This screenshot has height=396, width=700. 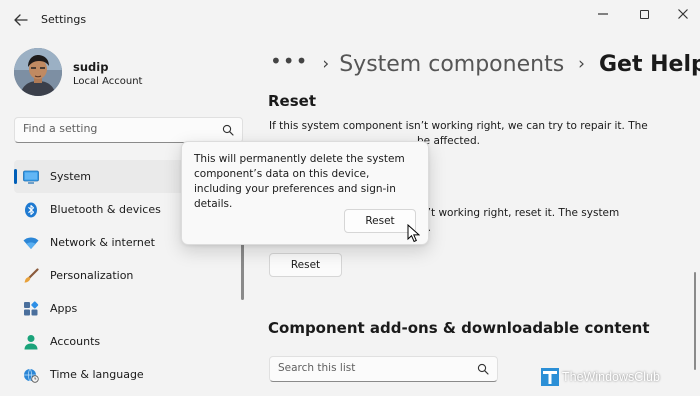 I want to click on find-setting-input, so click(x=118, y=128).